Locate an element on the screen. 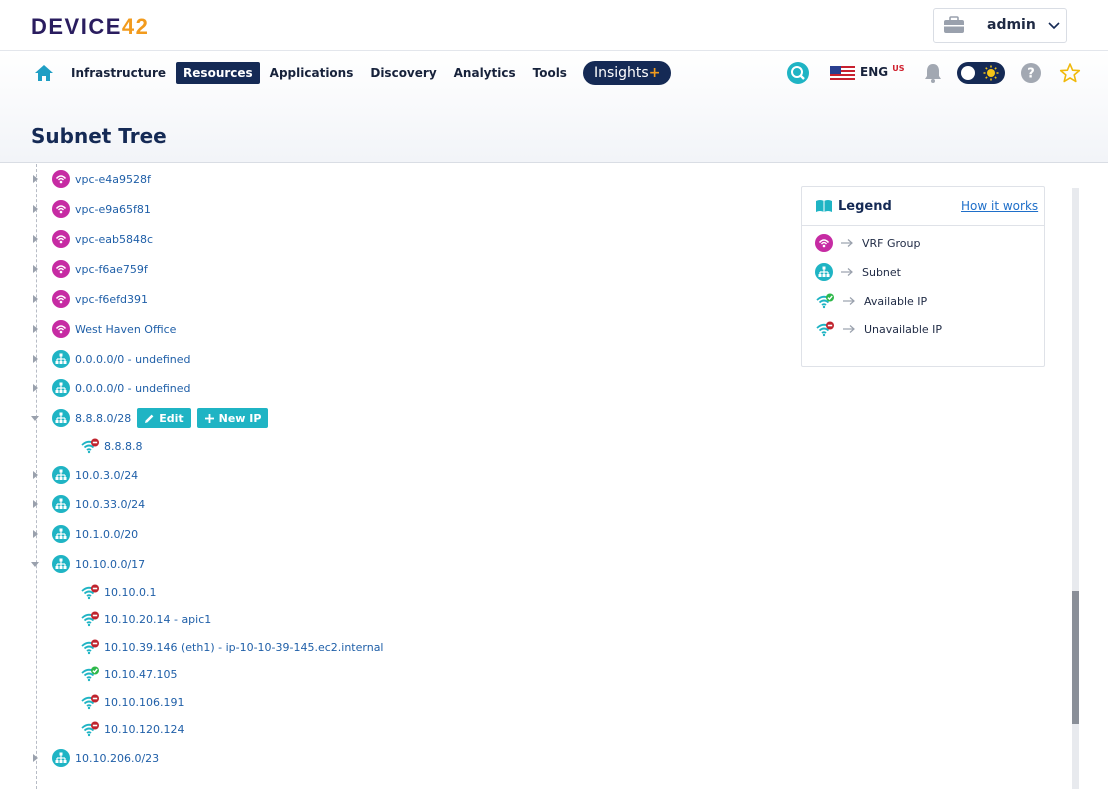 This screenshot has height=789, width=1108. header-tools: ENG US ? is located at coordinates (936, 73).